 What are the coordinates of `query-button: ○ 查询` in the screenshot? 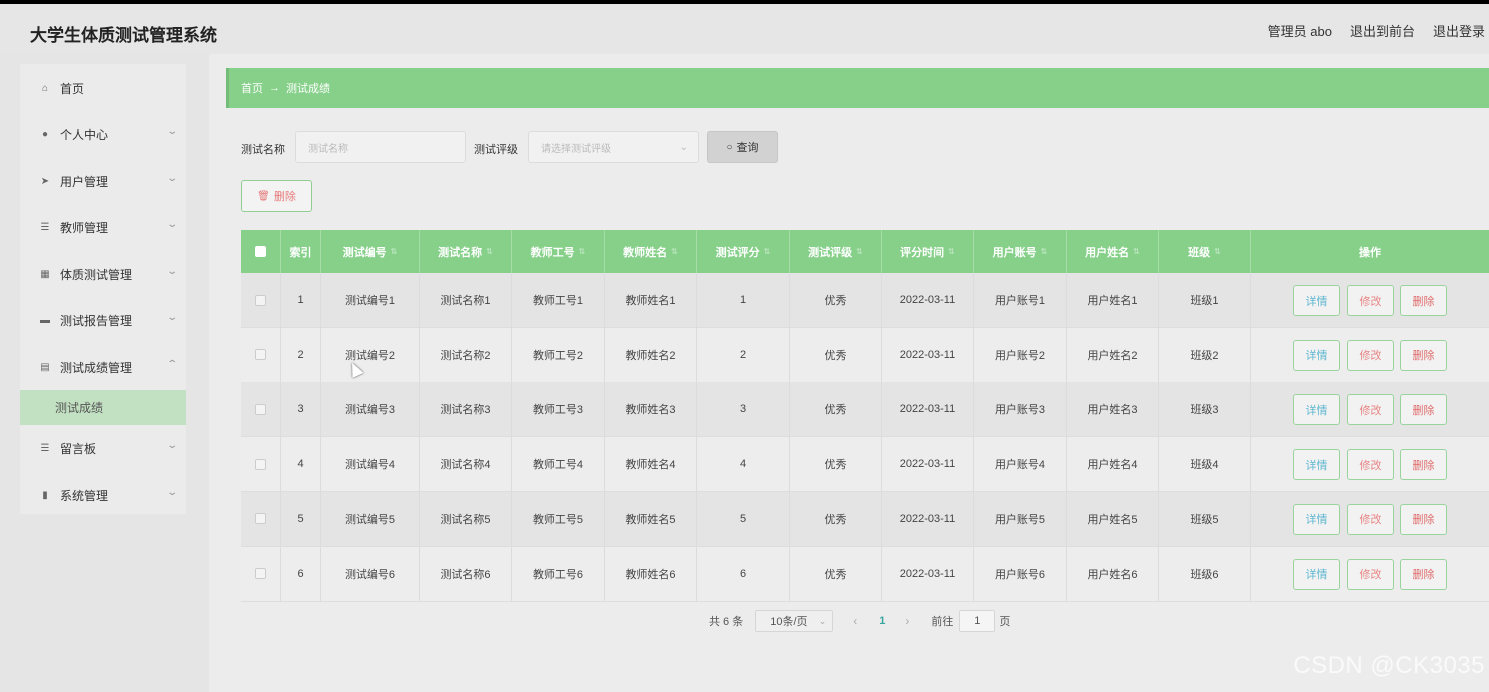 It's located at (742, 147).